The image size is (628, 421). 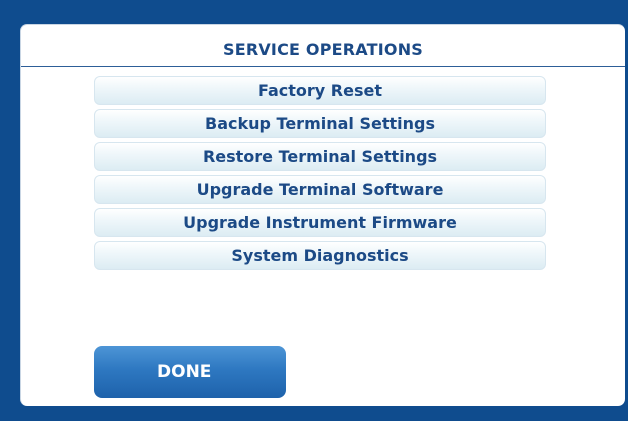 I want to click on system-diagnostics-button: System Diagnostics, so click(x=320, y=255).